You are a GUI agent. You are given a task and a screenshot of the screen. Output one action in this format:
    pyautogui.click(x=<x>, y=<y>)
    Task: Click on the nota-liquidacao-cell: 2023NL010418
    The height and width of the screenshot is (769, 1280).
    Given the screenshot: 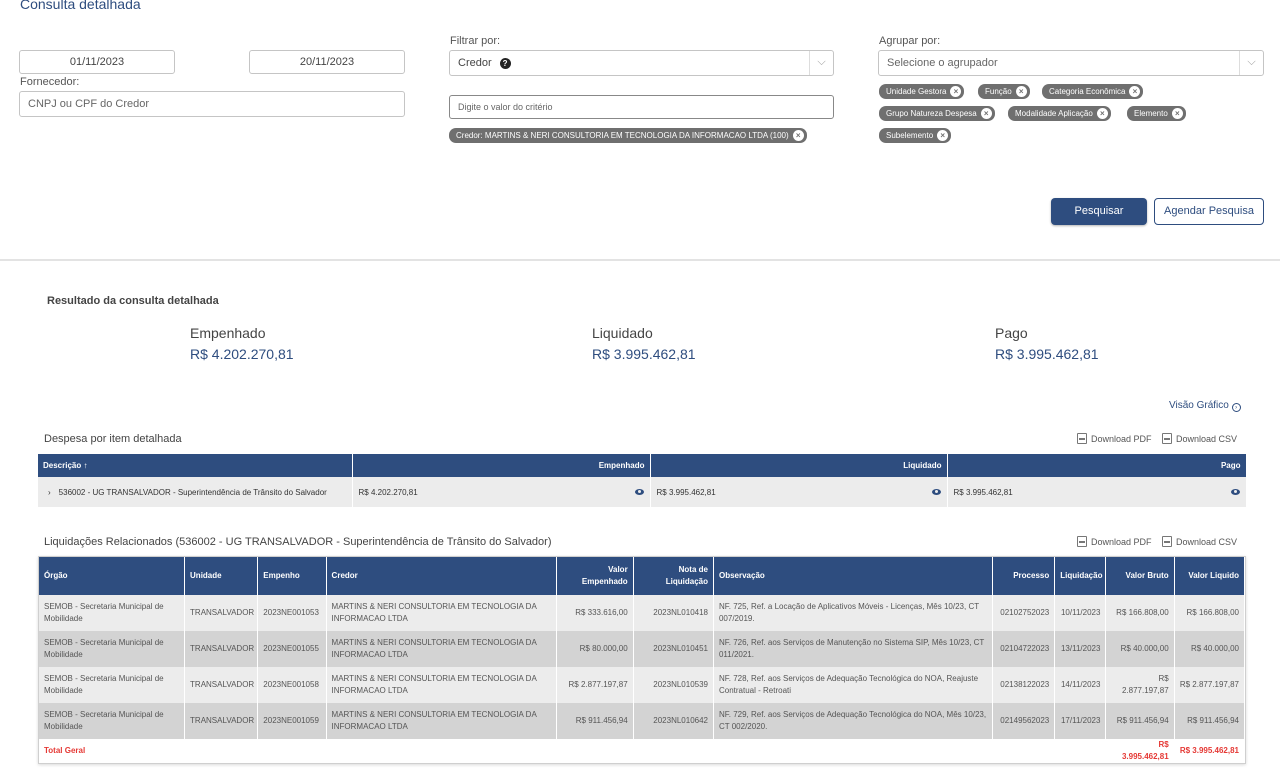 What is the action you would take?
    pyautogui.click(x=673, y=613)
    